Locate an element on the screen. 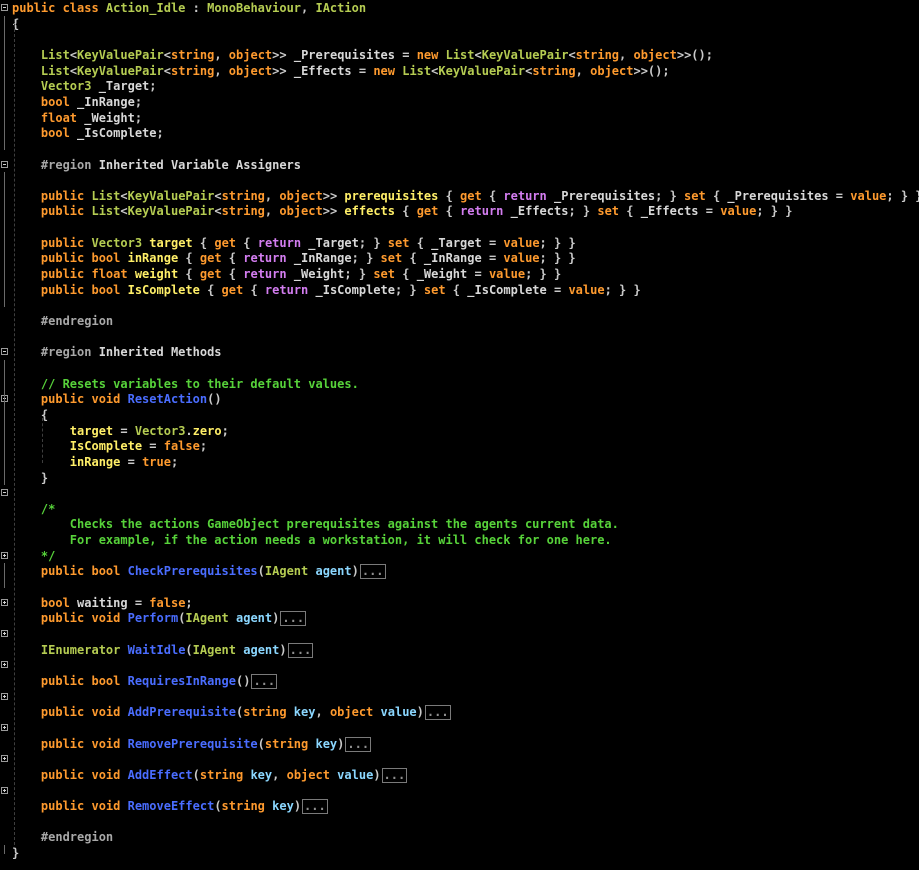  code-line: bool _InRange; is located at coordinates (77, 102).